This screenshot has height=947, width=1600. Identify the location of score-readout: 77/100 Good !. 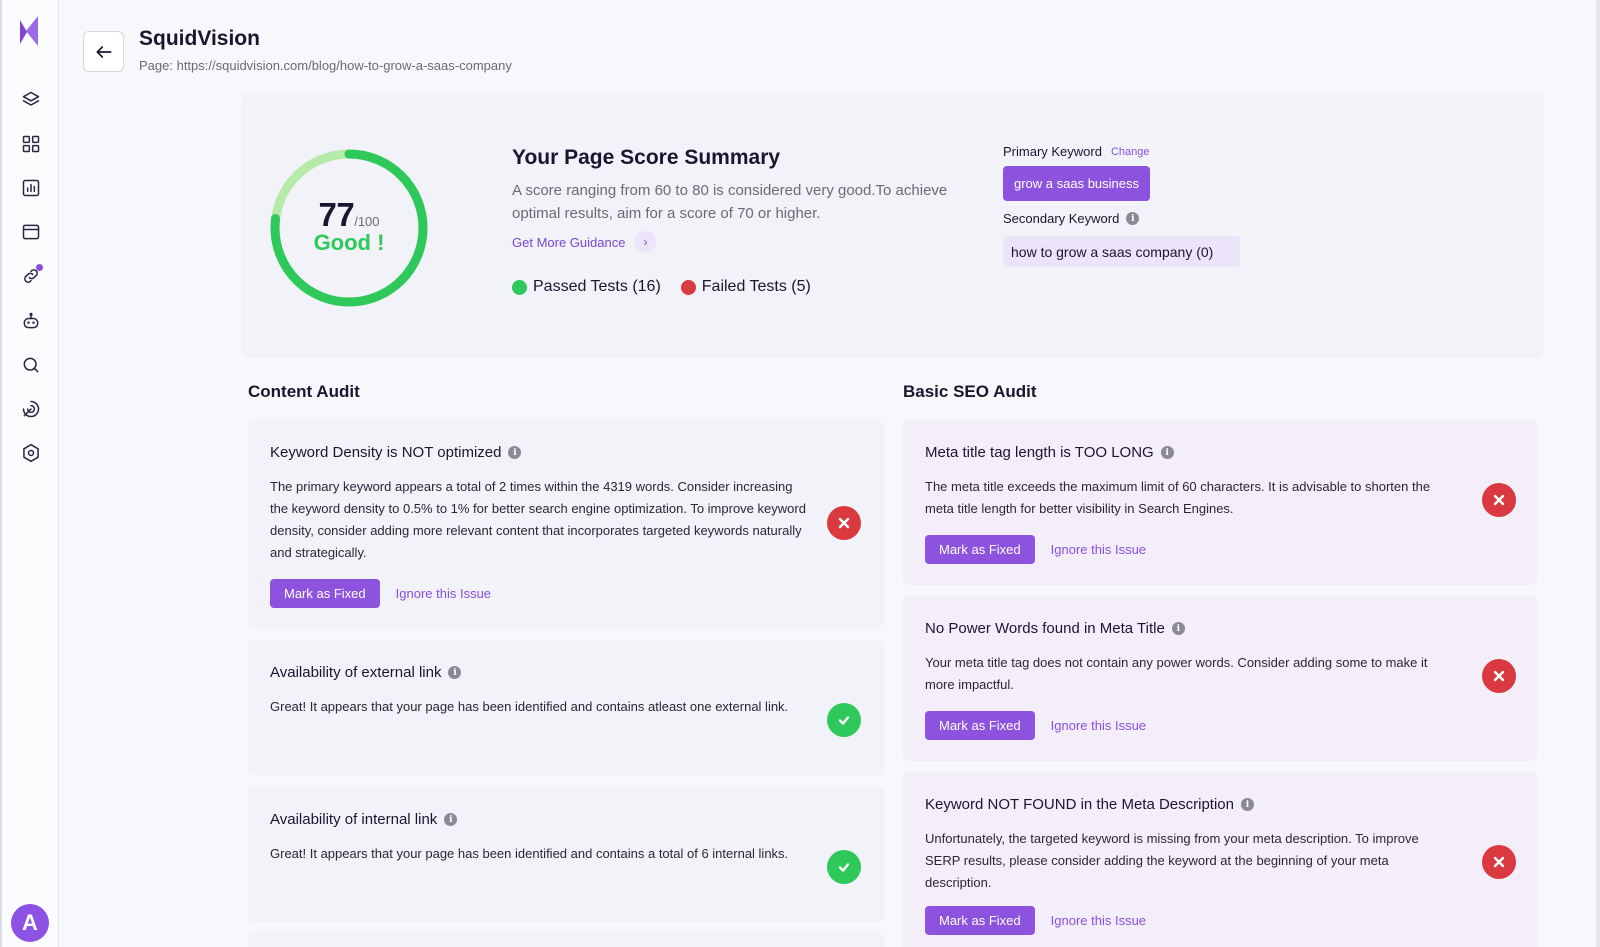
(349, 226).